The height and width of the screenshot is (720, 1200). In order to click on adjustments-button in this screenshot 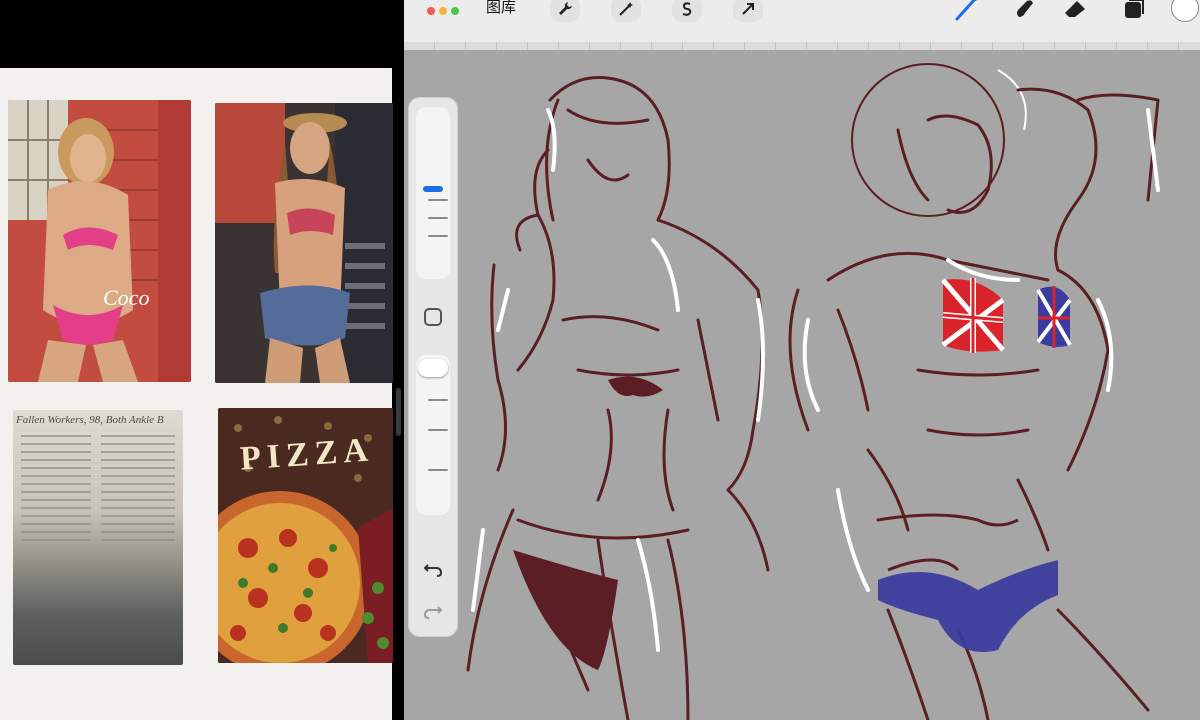, I will do `click(626, 11)`.